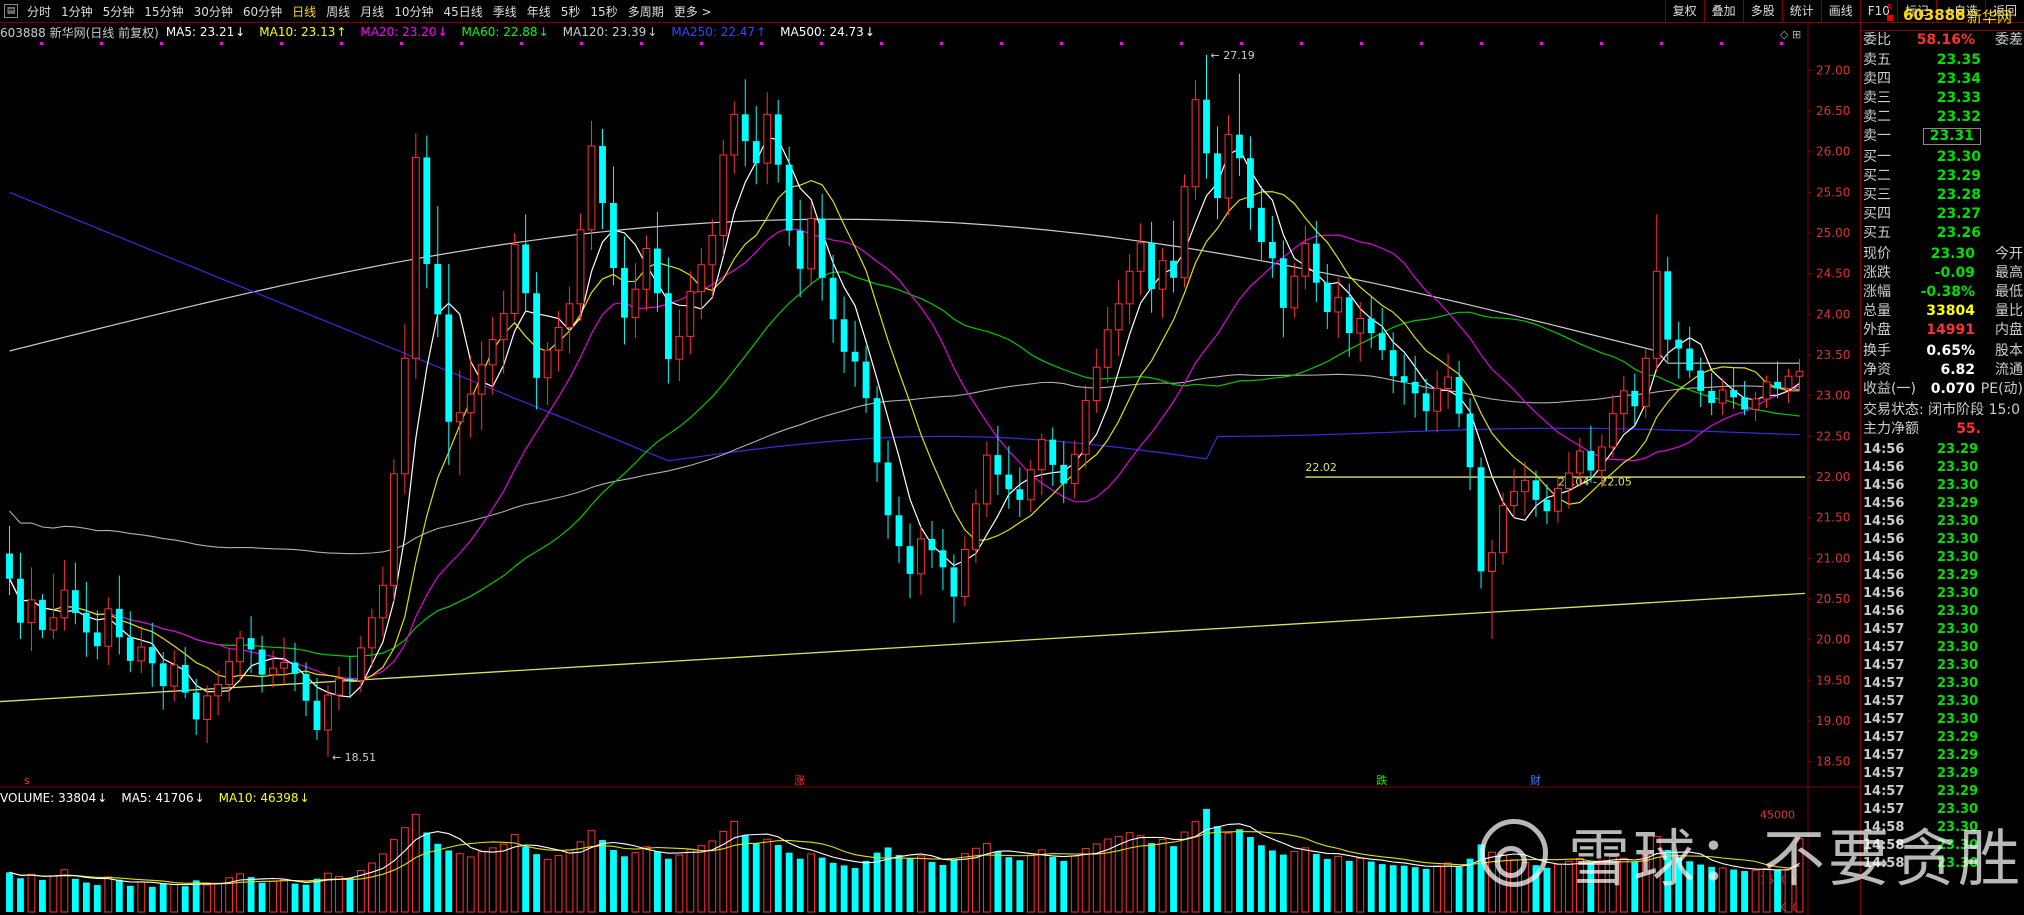  I want to click on period-tab: 45日线, so click(462, 11).